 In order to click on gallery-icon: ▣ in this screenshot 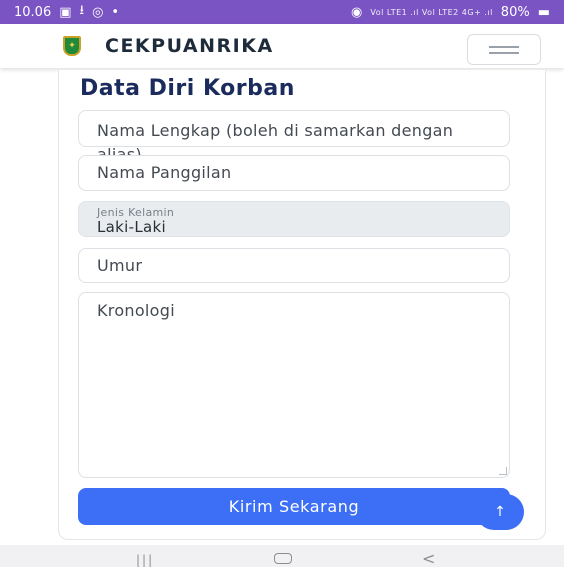, I will do `click(65, 12)`.